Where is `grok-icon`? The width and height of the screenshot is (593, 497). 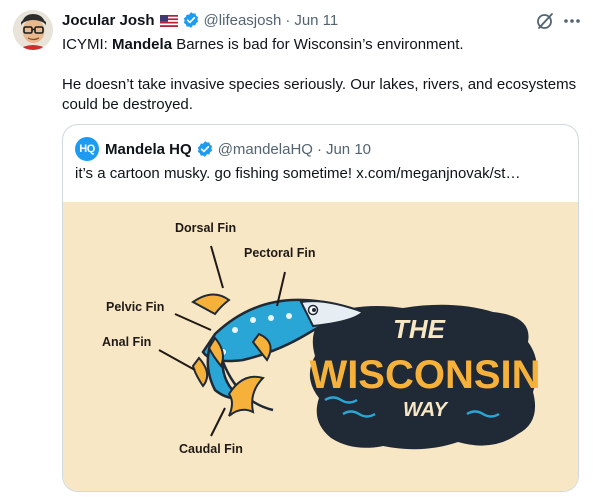 grok-icon is located at coordinates (545, 21).